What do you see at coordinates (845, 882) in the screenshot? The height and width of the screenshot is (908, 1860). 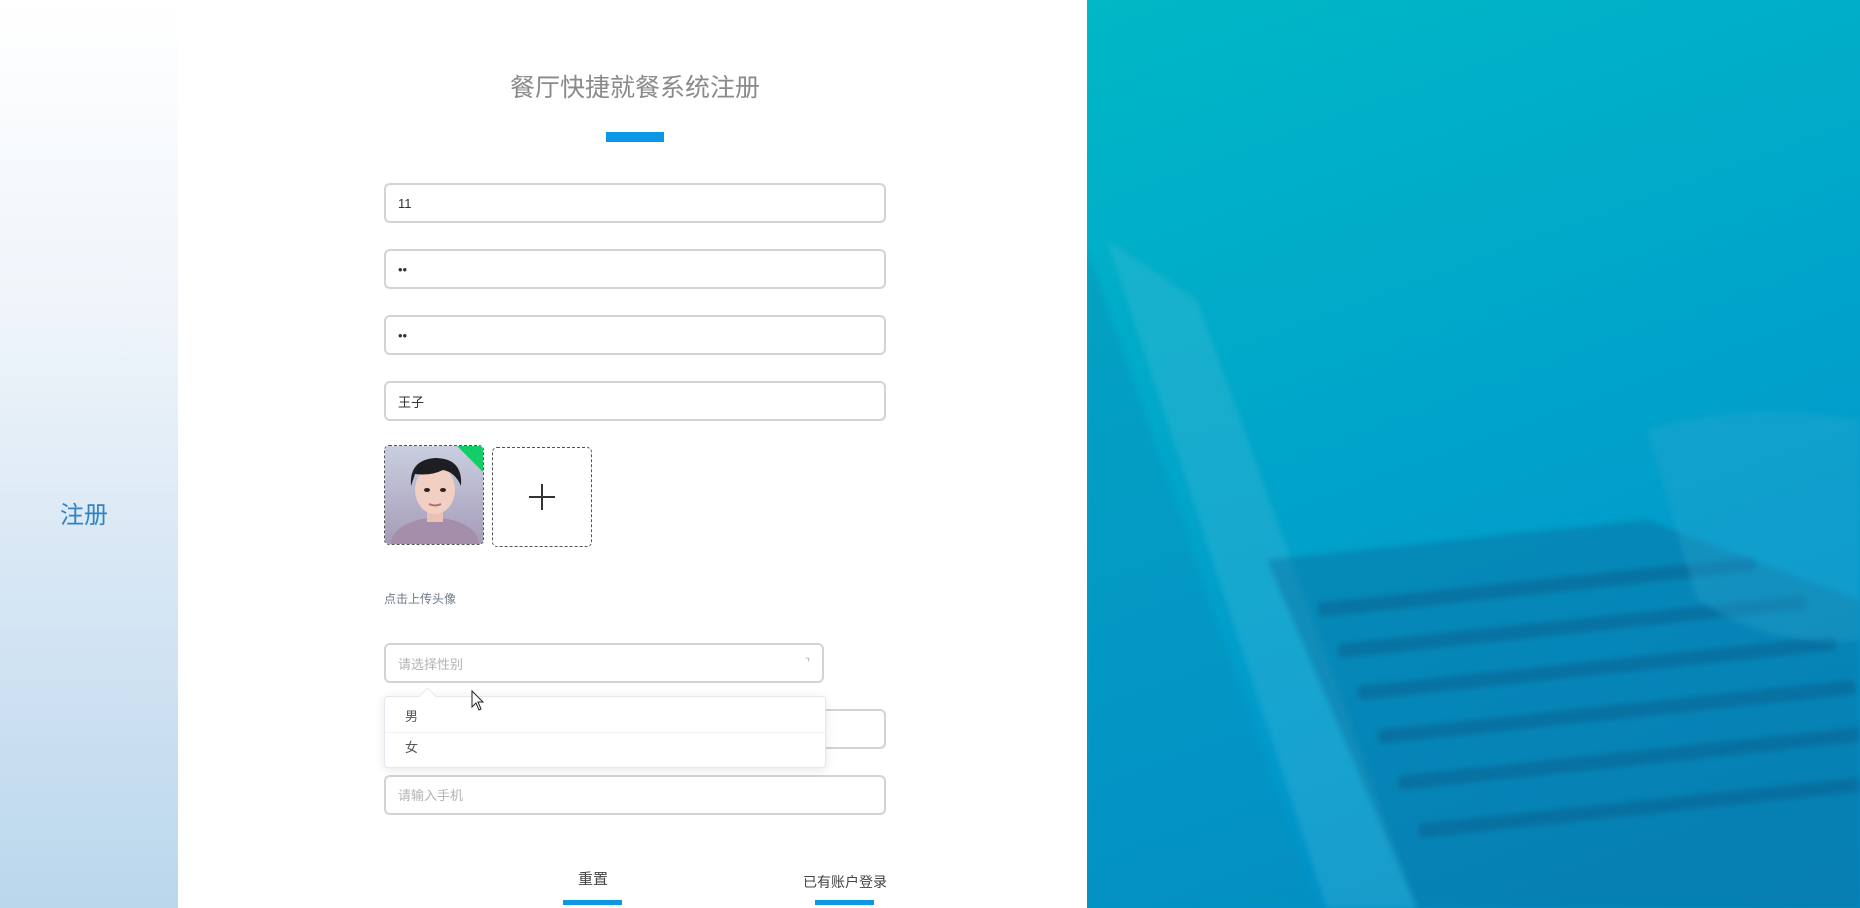 I see `login-link: 已有账户登录` at bounding box center [845, 882].